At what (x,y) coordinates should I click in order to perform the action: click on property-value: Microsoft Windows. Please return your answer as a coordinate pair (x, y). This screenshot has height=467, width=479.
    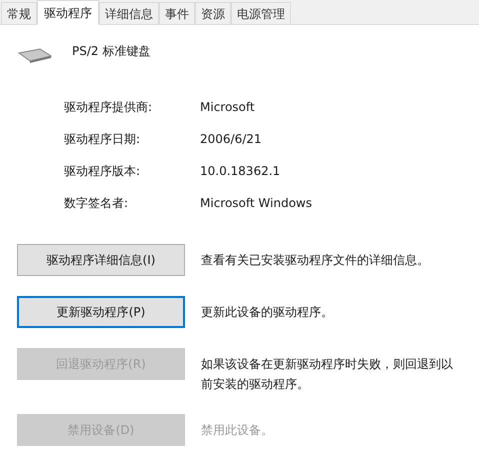
    Looking at the image, I should click on (256, 203).